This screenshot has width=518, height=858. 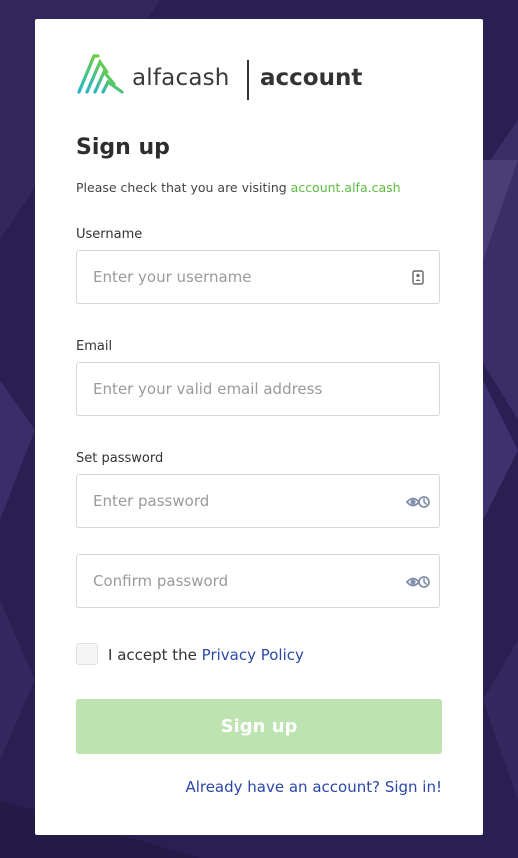 What do you see at coordinates (123, 147) in the screenshot?
I see `page-title: Sign up` at bounding box center [123, 147].